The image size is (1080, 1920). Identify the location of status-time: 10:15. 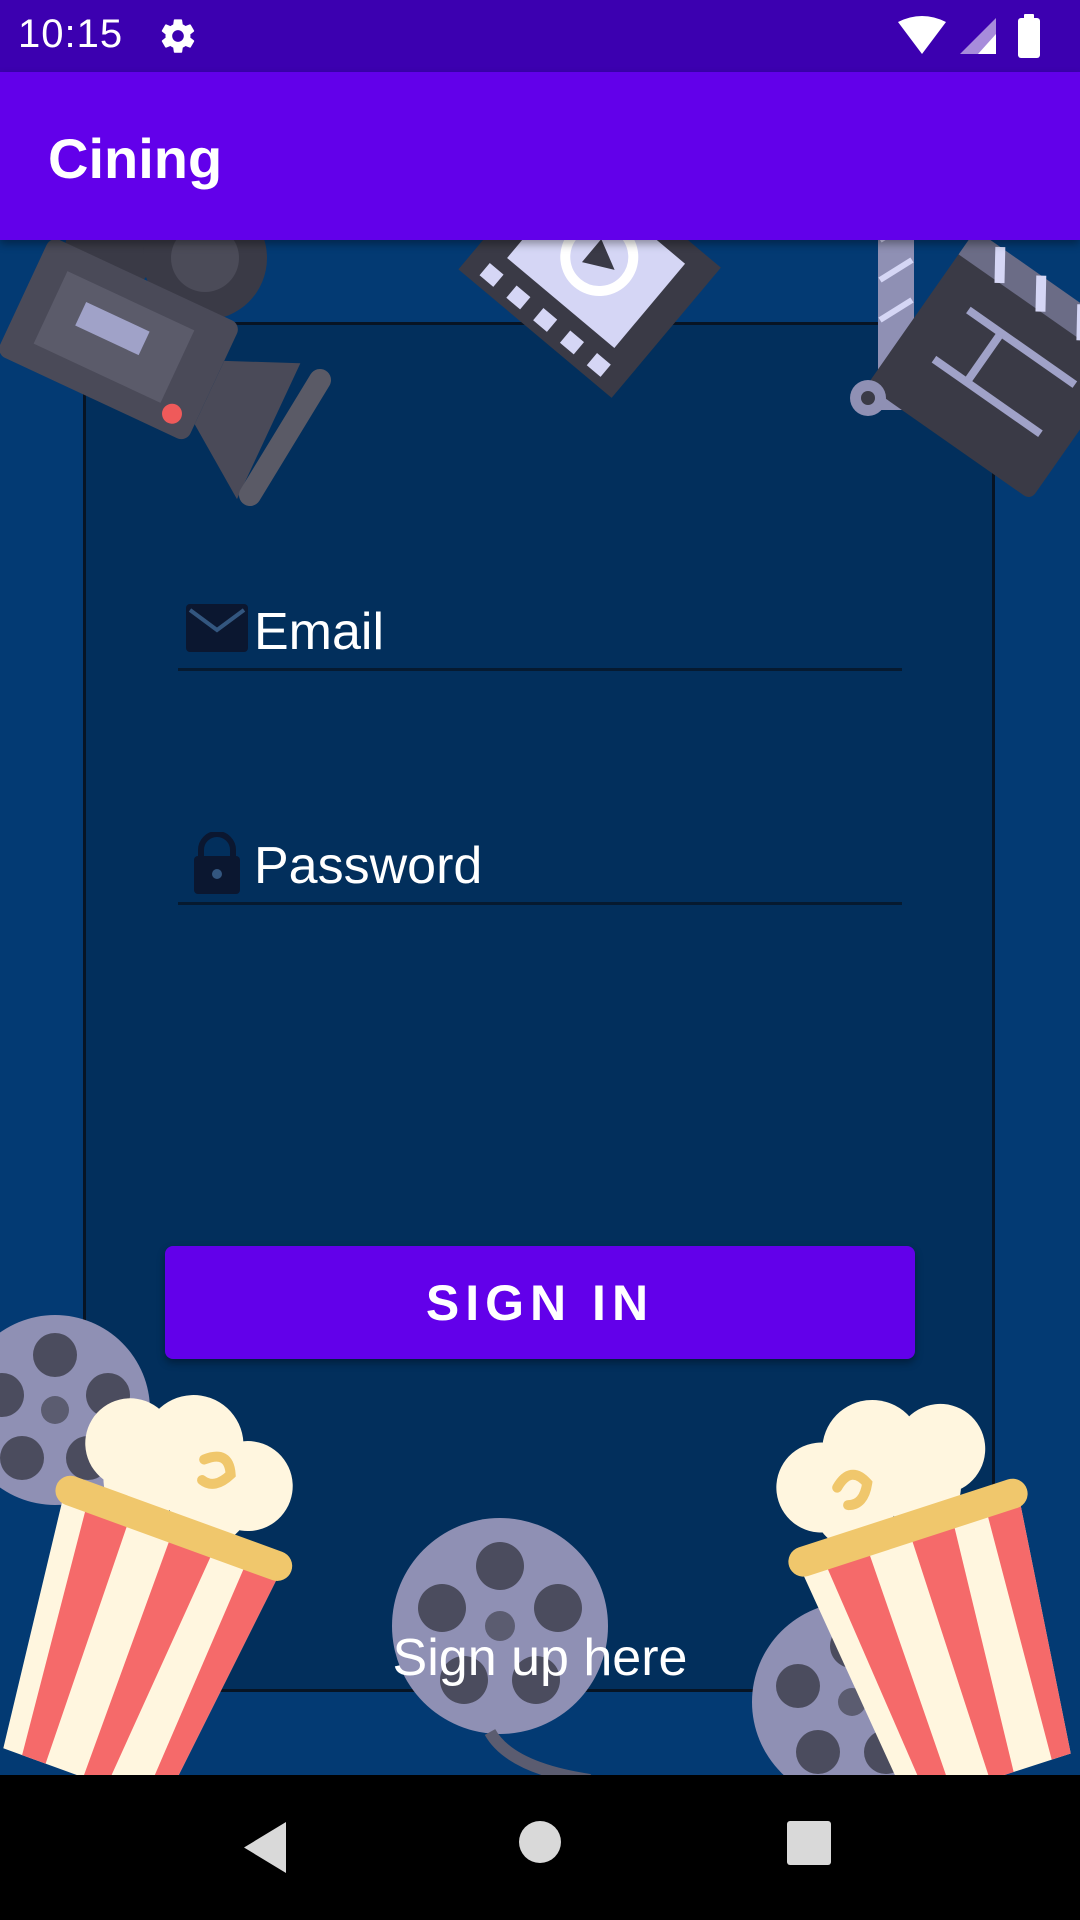
(71, 34).